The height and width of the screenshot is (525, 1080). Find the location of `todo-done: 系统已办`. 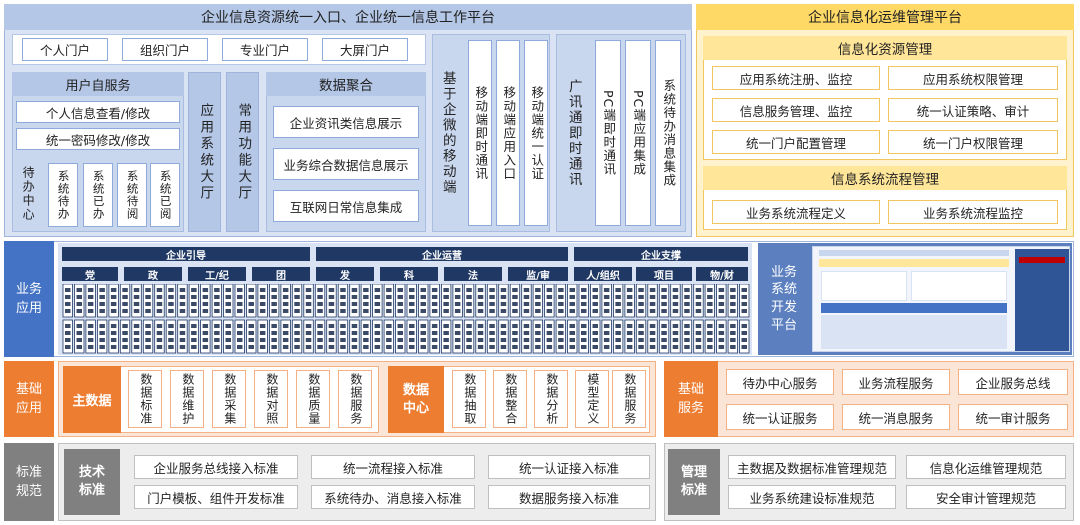

todo-done: 系统已办 is located at coordinates (98, 195).